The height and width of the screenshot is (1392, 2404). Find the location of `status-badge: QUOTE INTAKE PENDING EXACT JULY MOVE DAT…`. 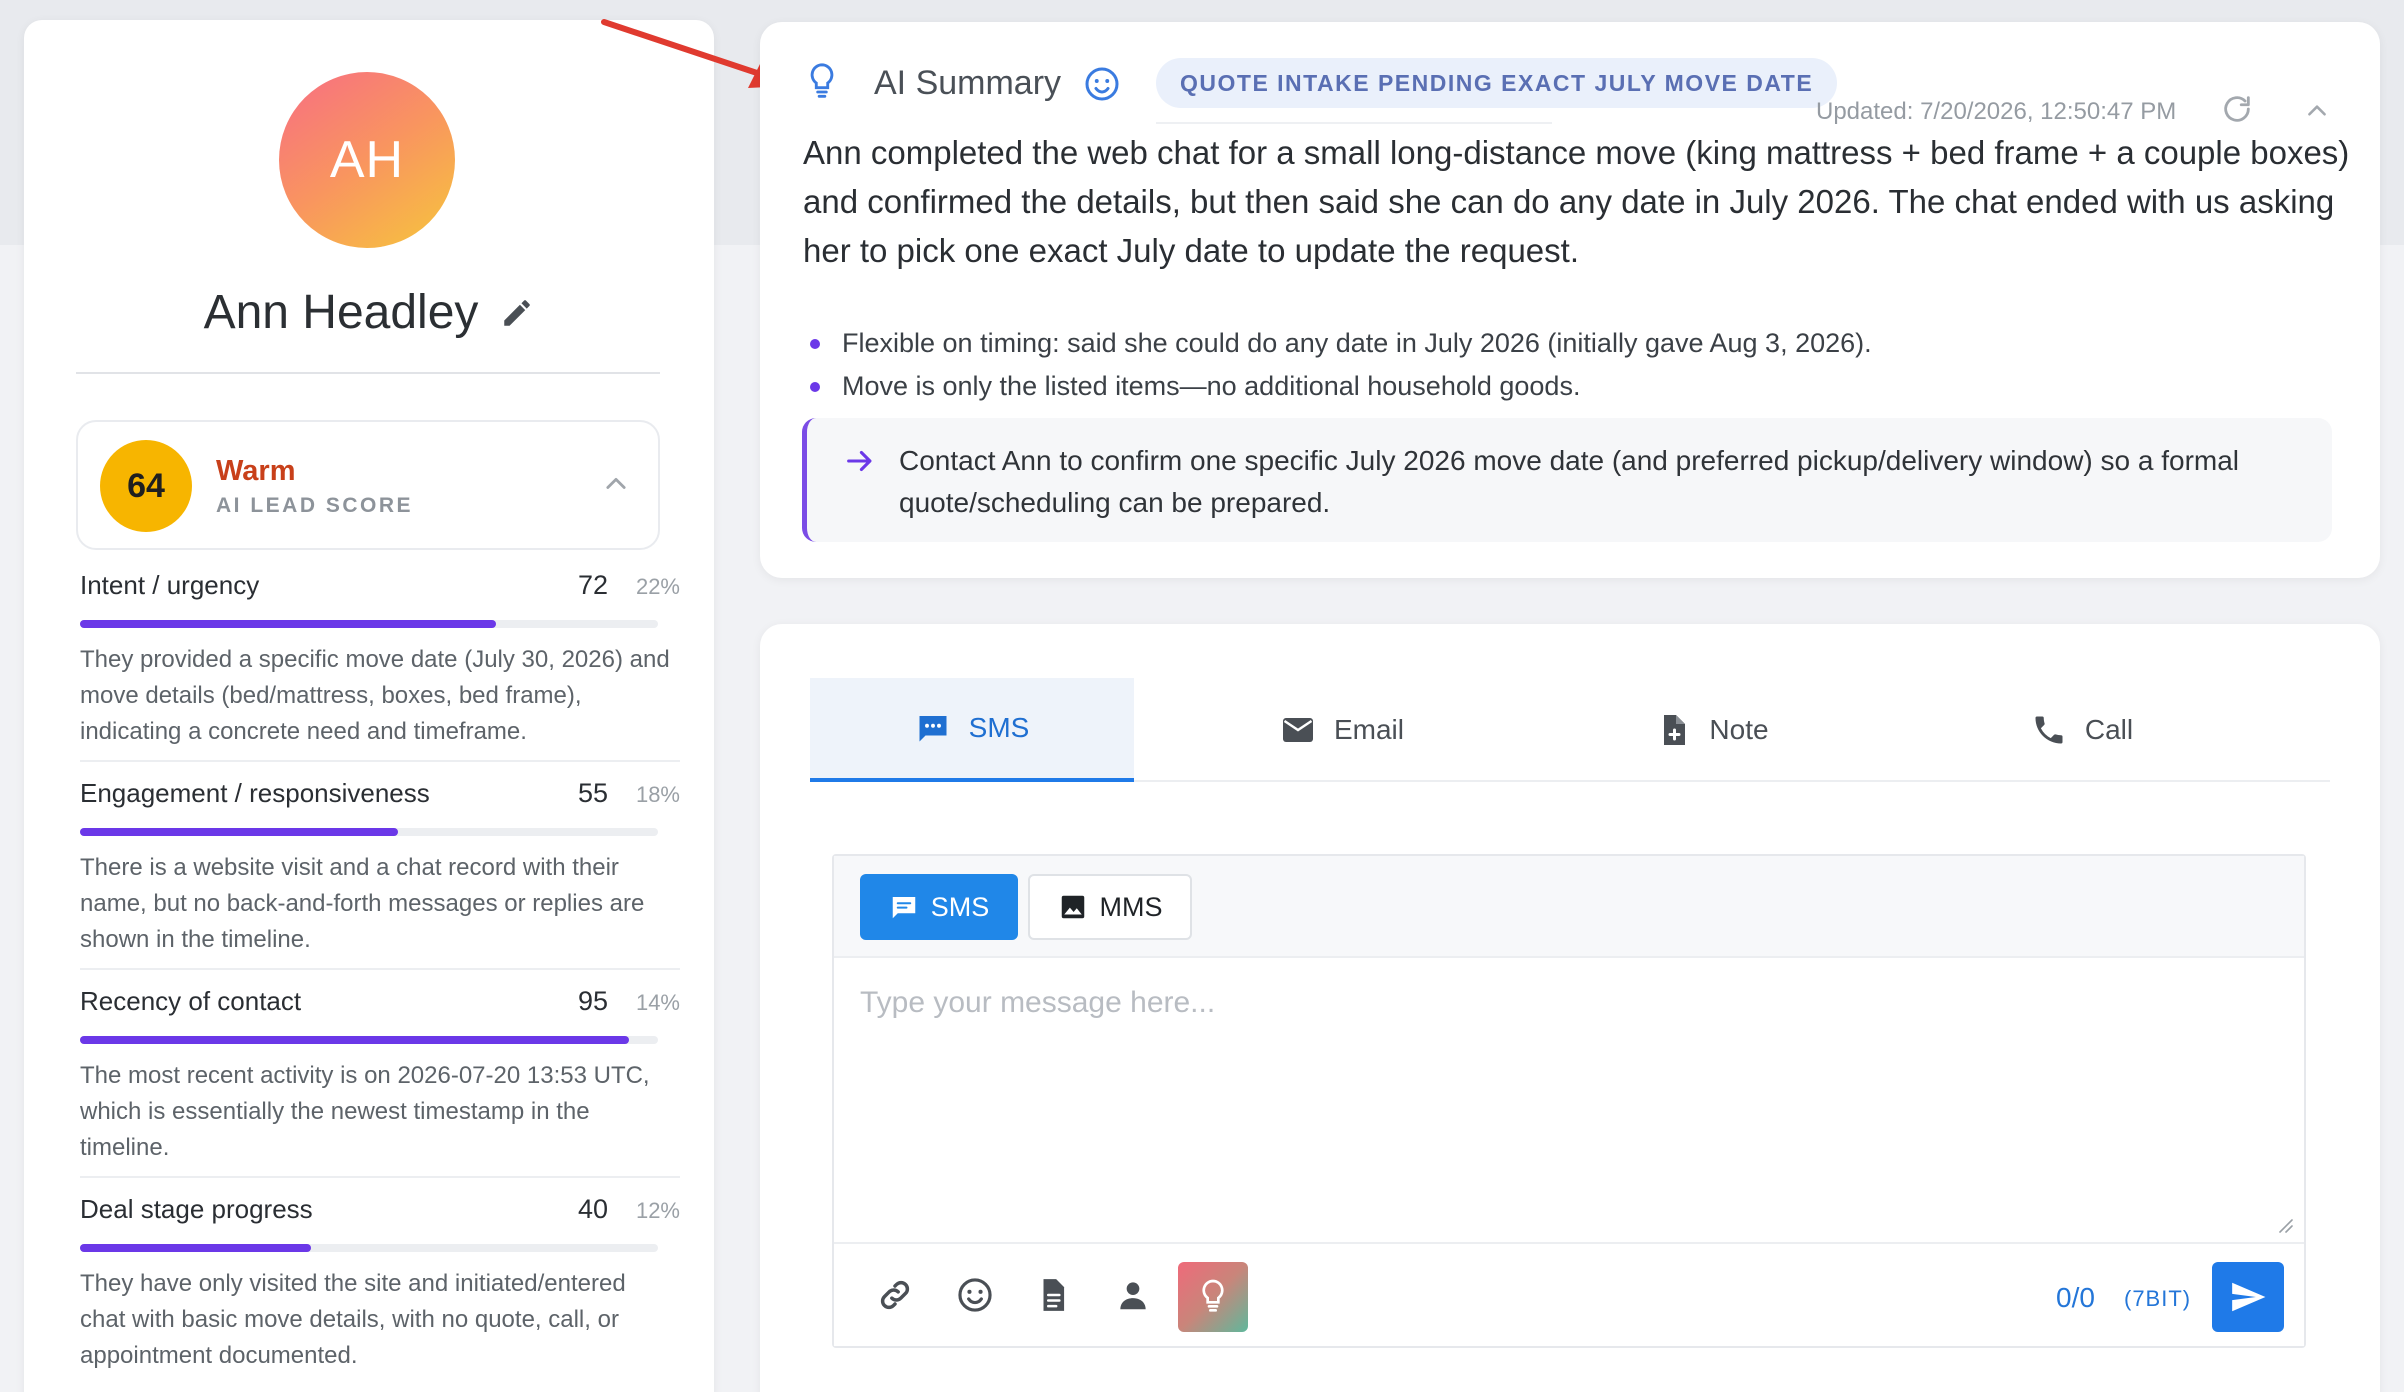

status-badge: QUOTE INTAKE PENDING EXACT JULY MOVE DAT… is located at coordinates (1497, 83).